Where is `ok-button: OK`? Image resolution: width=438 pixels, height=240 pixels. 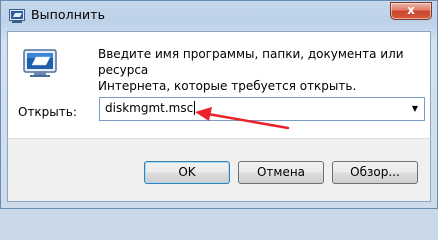
ok-button: OK is located at coordinates (187, 172).